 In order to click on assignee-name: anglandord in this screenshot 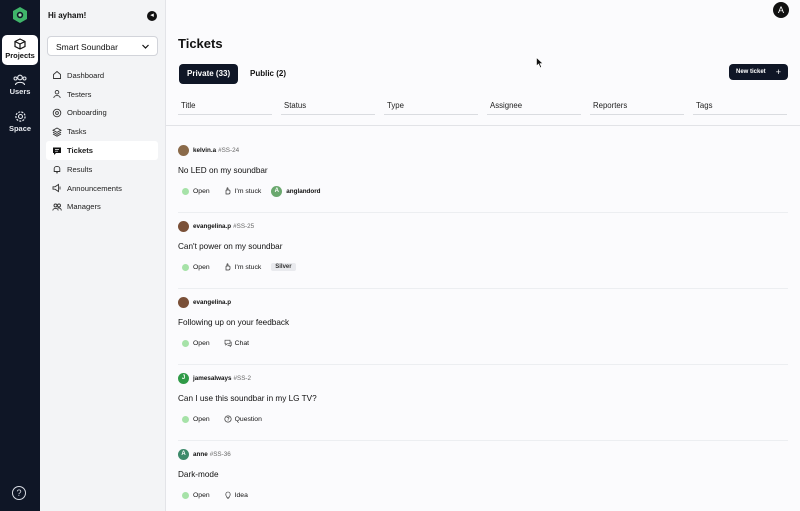, I will do `click(303, 191)`.